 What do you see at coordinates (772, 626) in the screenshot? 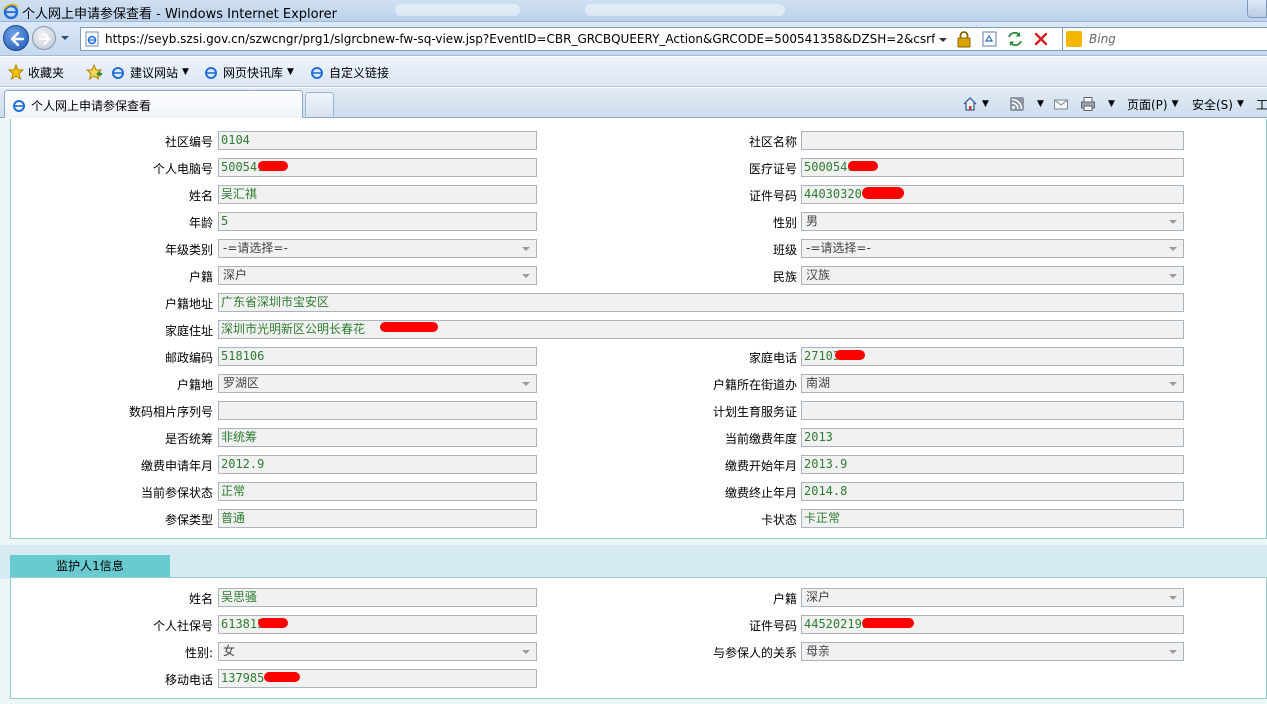
I see `field-label: 证件号码` at bounding box center [772, 626].